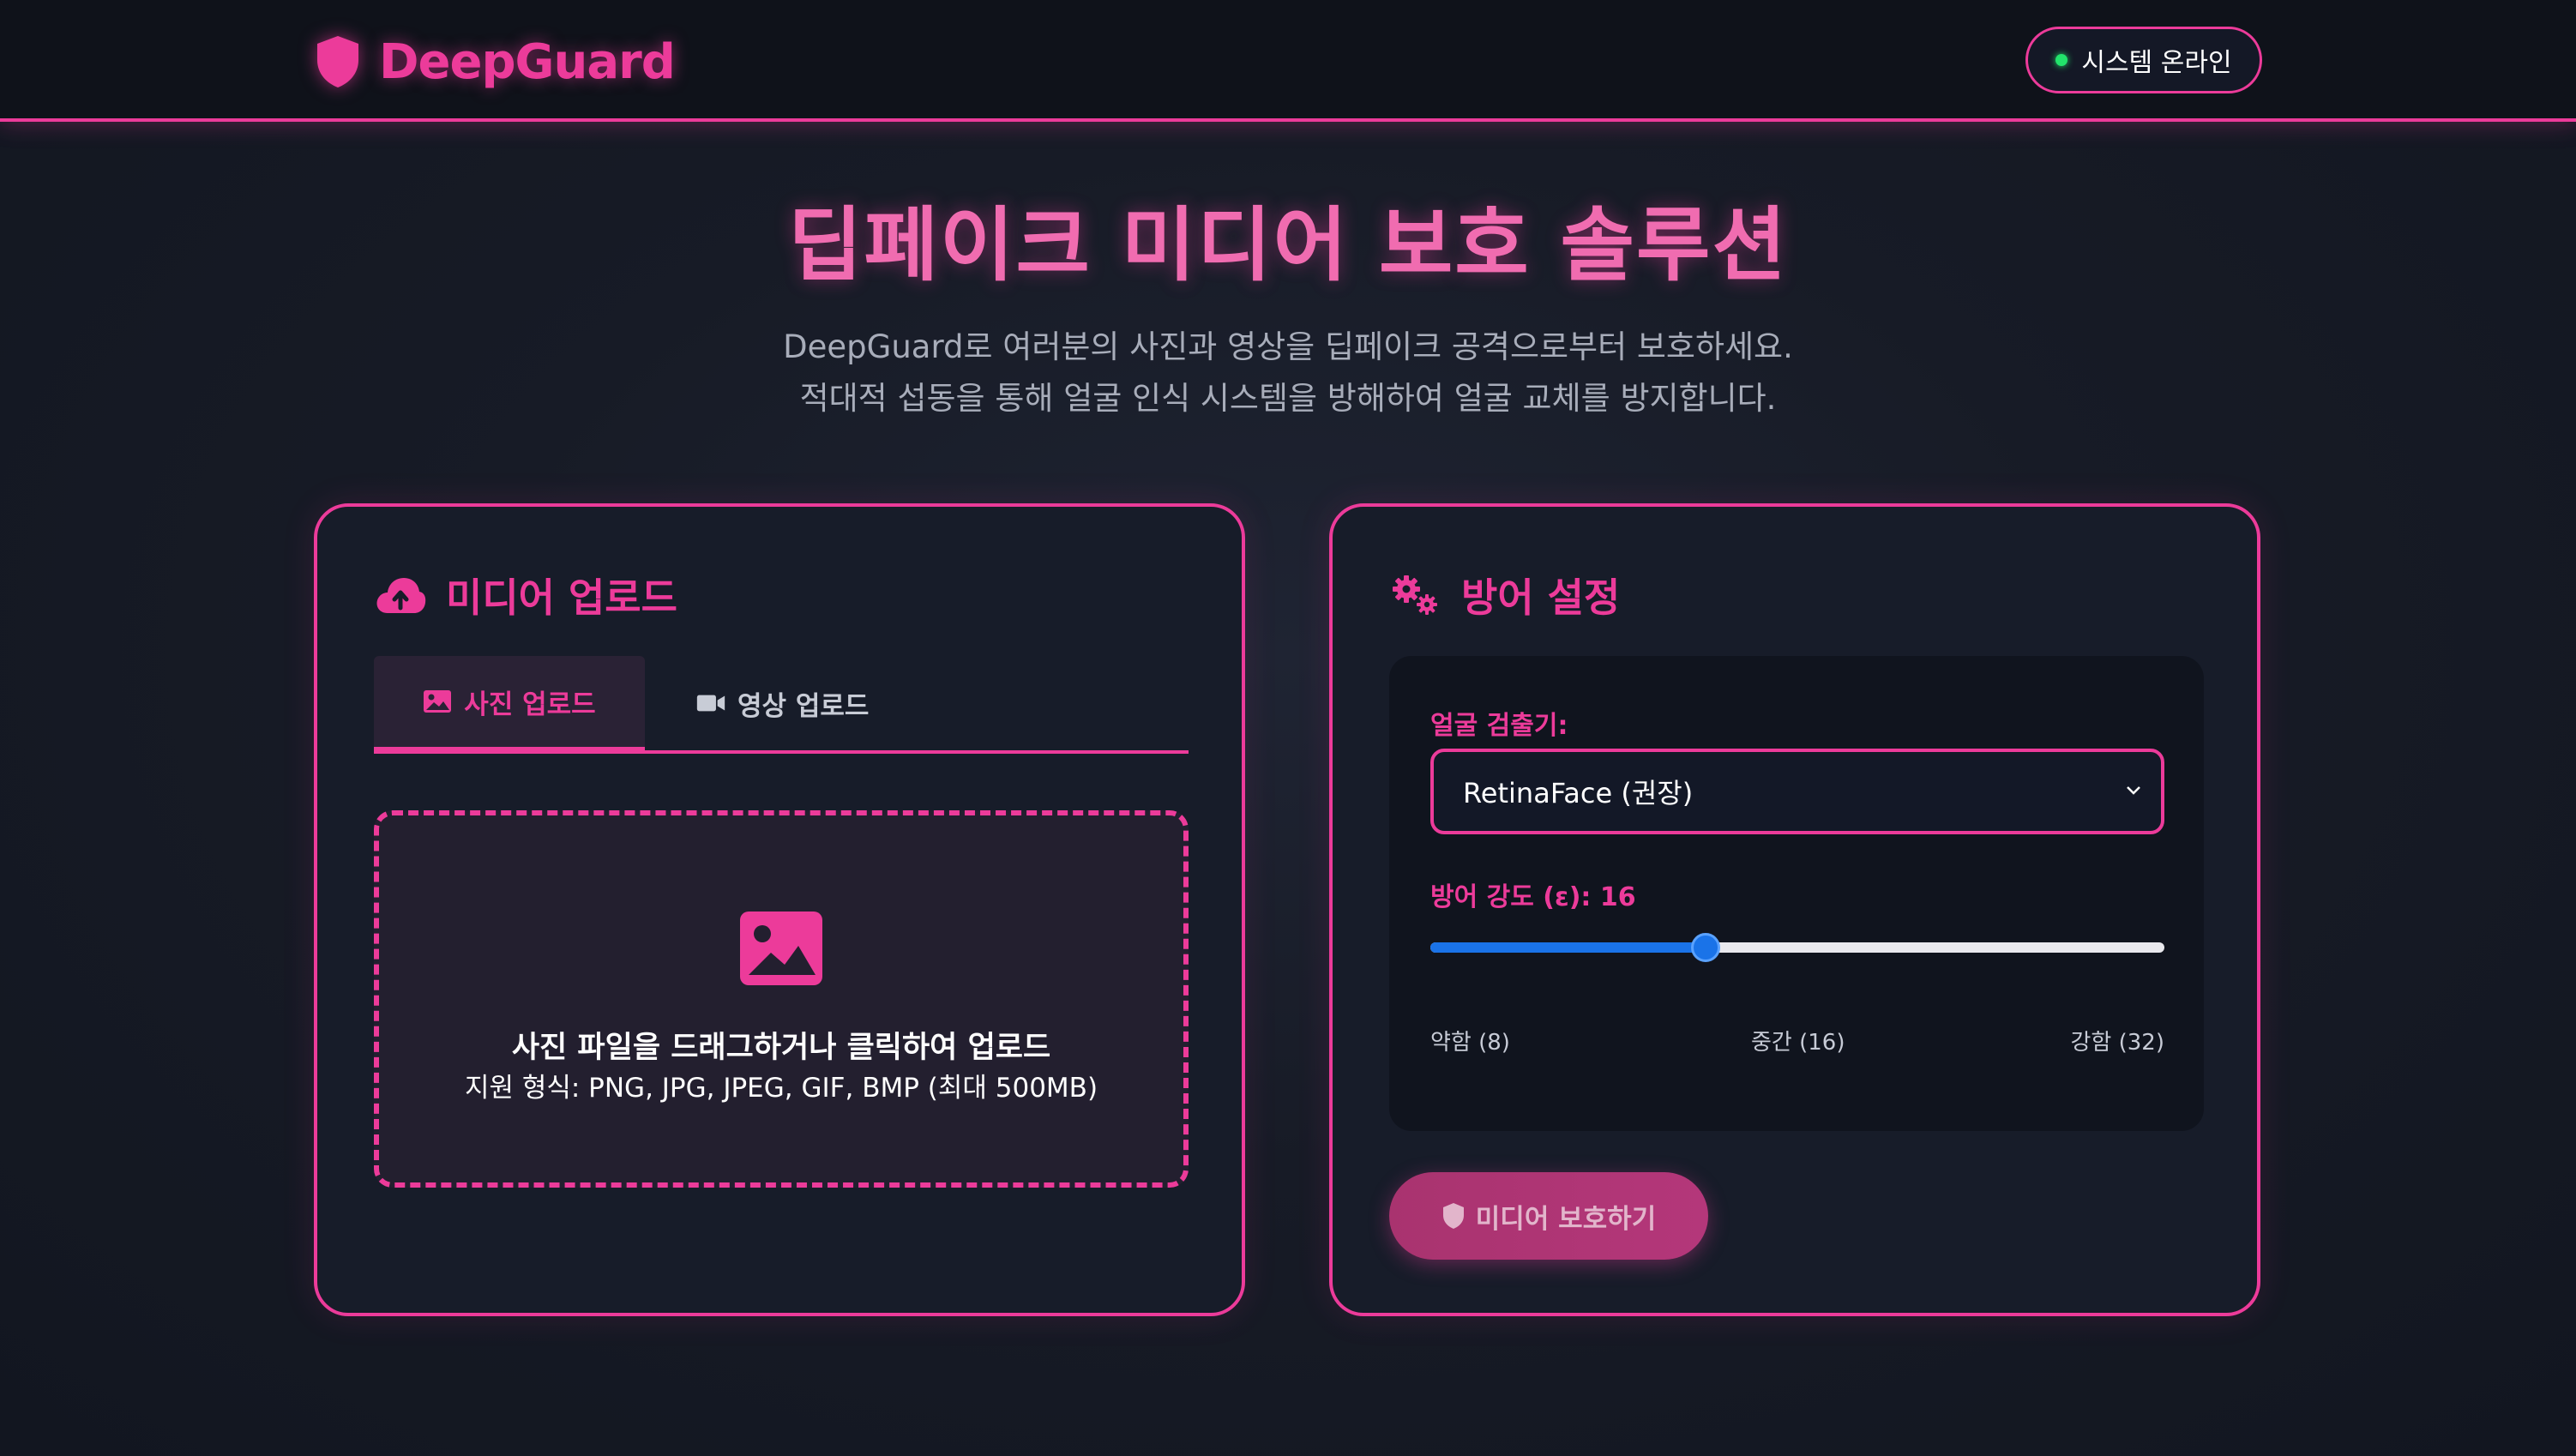 The image size is (2576, 1456). What do you see at coordinates (1288, 61) in the screenshot?
I see `top-navbar: DeepGuard 시스템 온라인` at bounding box center [1288, 61].